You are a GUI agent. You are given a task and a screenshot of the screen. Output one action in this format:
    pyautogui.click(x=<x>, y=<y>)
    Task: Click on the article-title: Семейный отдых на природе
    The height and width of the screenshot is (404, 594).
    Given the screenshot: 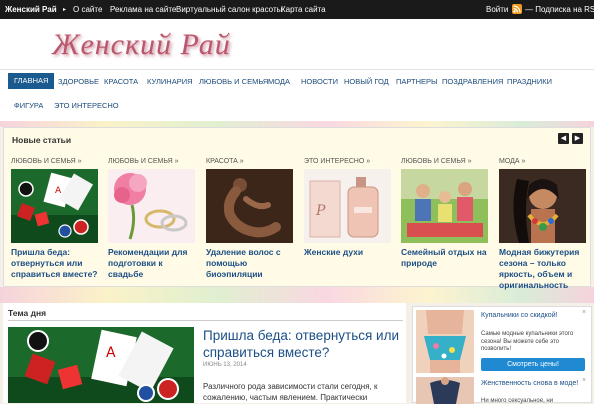 What is the action you would take?
    pyautogui.click(x=446, y=258)
    